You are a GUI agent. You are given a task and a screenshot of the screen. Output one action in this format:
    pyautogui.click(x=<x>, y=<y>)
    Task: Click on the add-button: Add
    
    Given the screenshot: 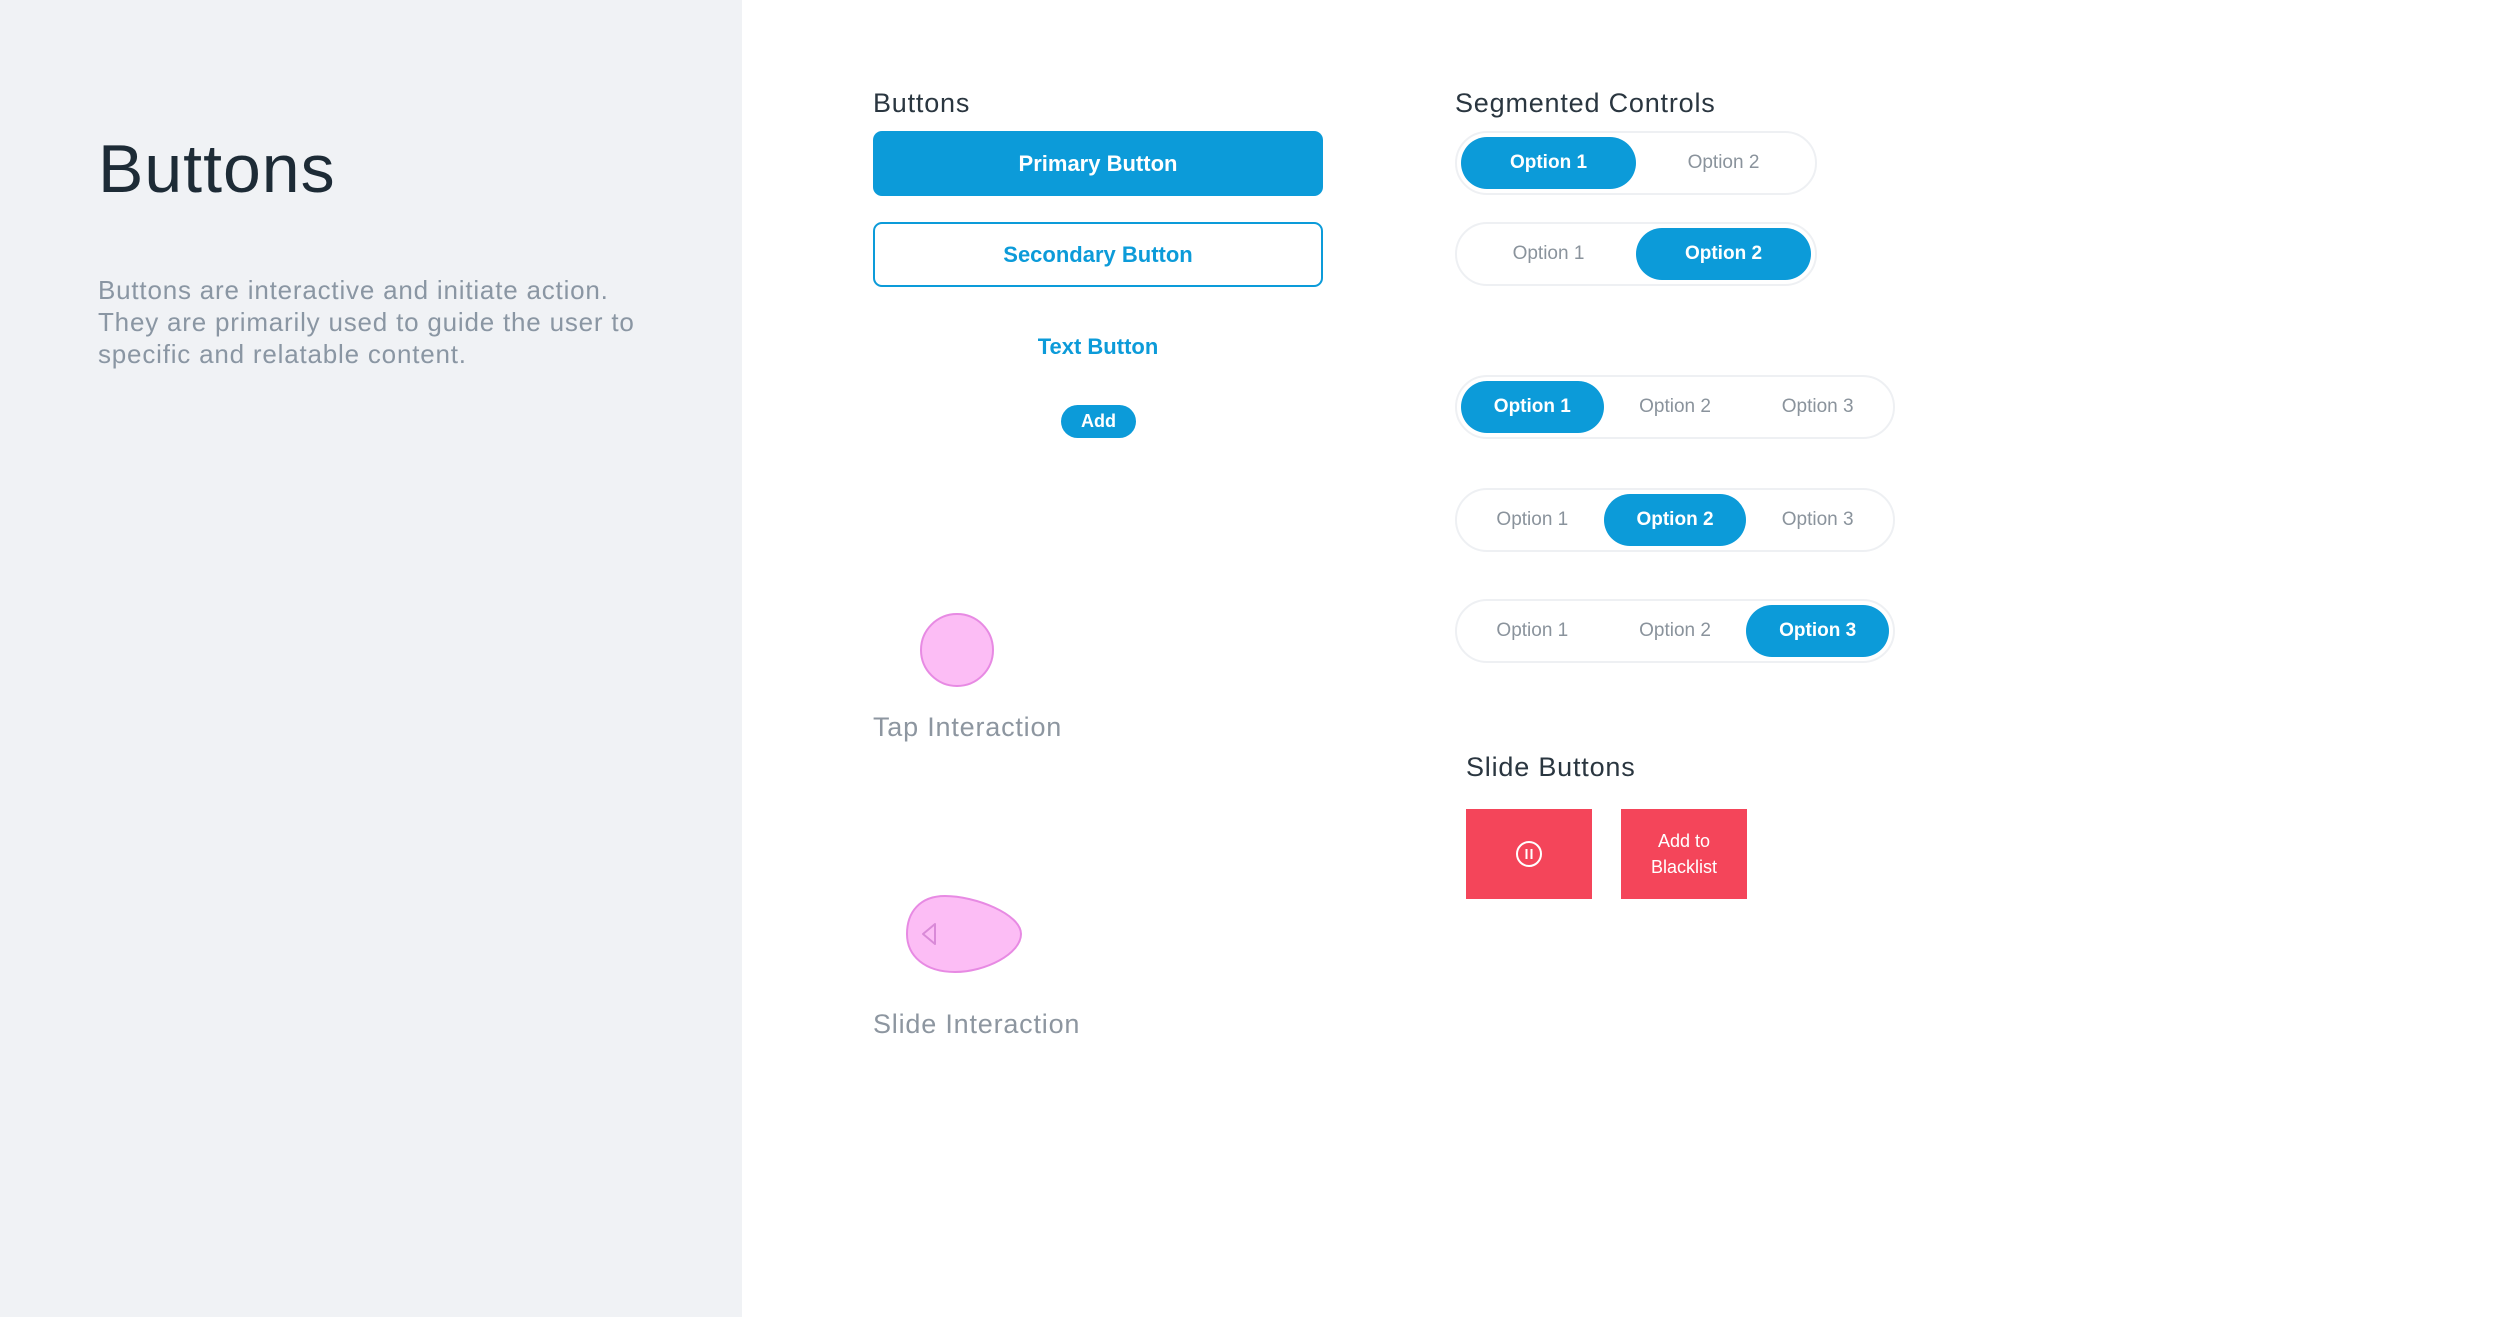 What is the action you would take?
    pyautogui.click(x=1098, y=421)
    